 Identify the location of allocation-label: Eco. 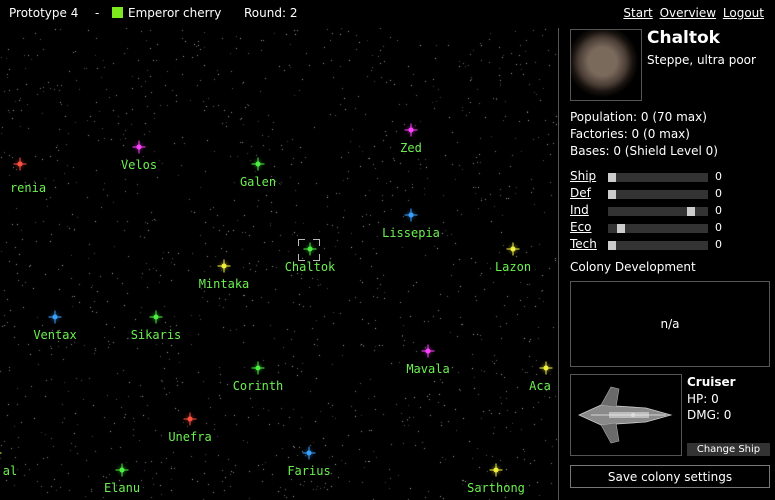
(581, 227).